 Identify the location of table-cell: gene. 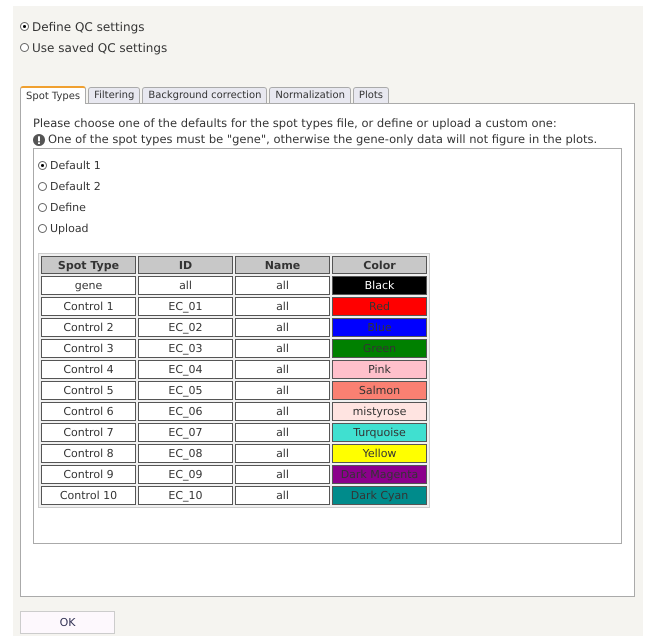
(88, 285).